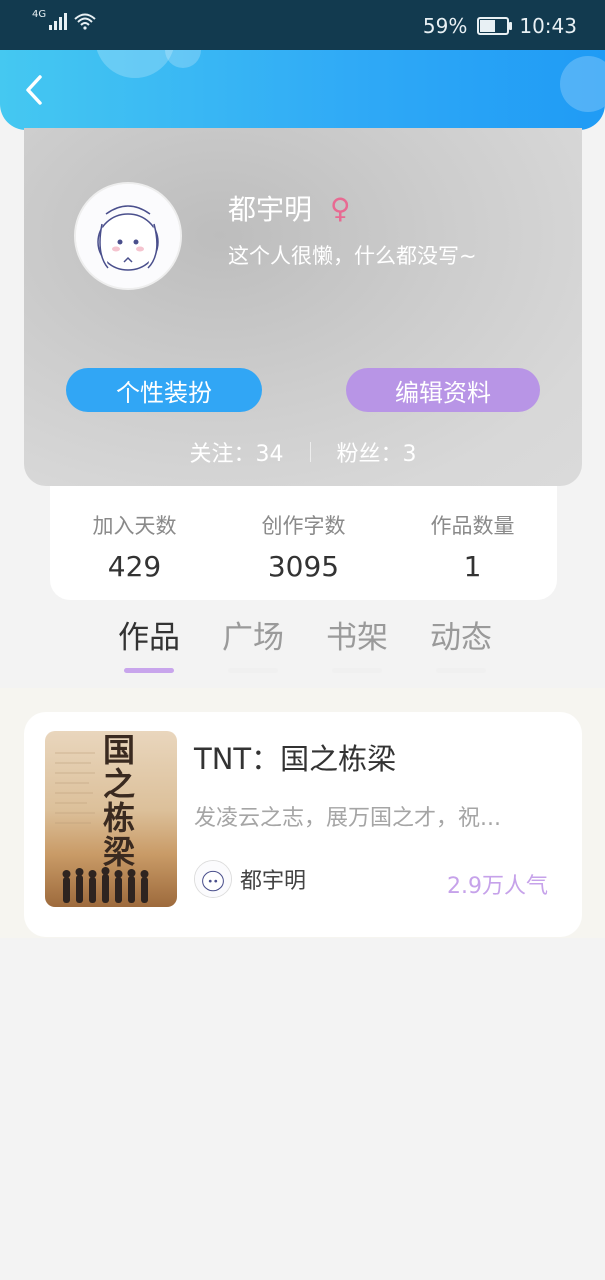 This screenshot has width=605, height=1280. Describe the element at coordinates (445, 26) in the screenshot. I see `battery-percent: 59%` at that location.